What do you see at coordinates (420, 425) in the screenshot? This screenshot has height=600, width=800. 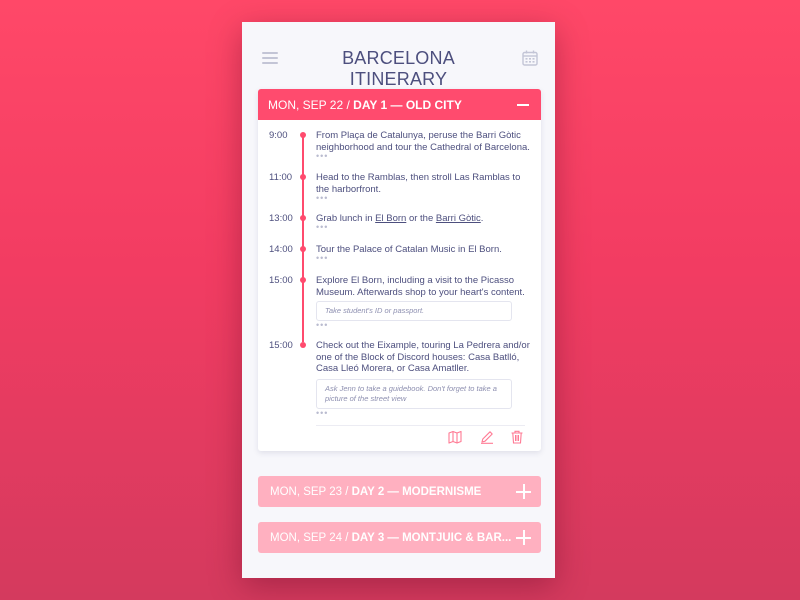 I see `card-divider` at bounding box center [420, 425].